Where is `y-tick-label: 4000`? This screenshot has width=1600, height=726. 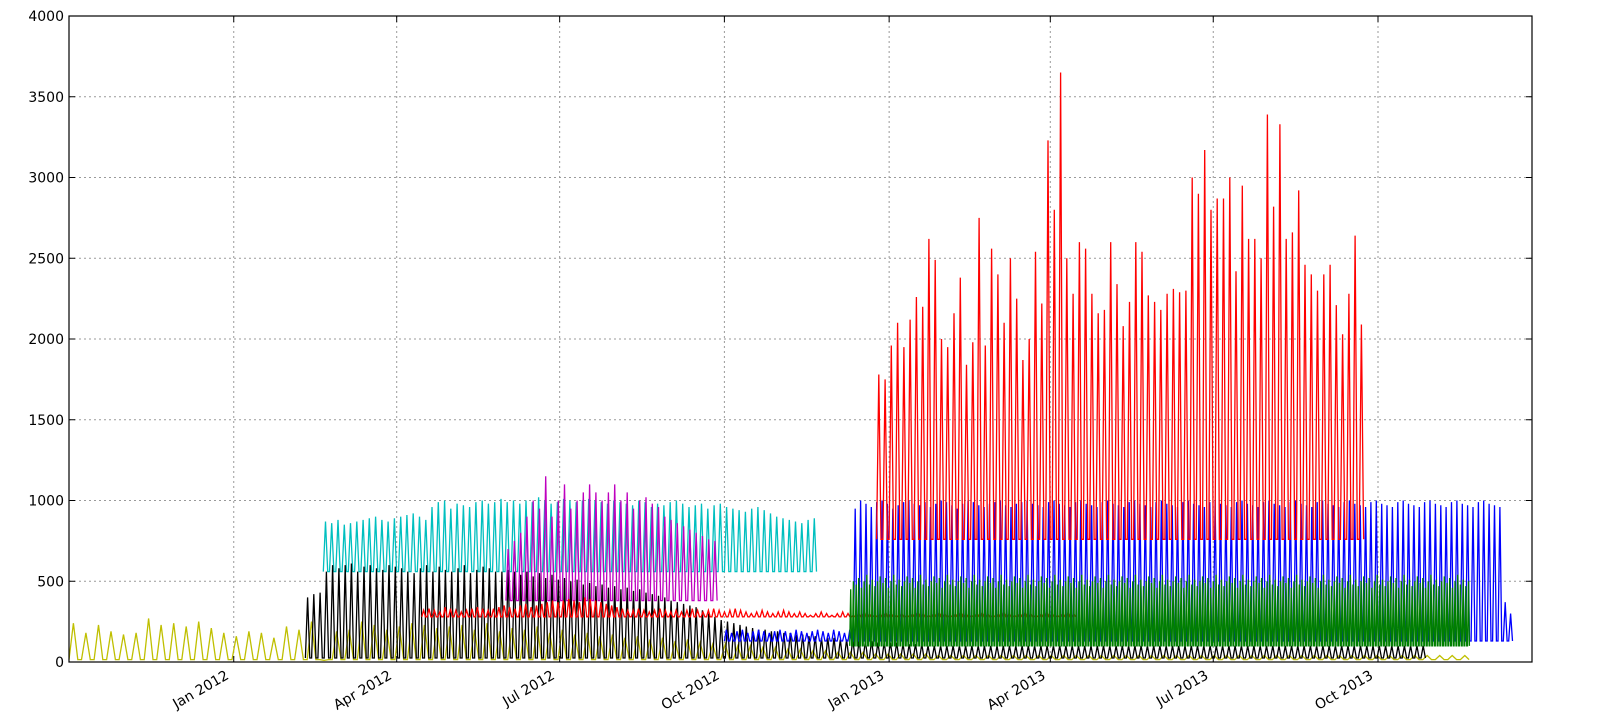
y-tick-label: 4000 is located at coordinates (46, 17).